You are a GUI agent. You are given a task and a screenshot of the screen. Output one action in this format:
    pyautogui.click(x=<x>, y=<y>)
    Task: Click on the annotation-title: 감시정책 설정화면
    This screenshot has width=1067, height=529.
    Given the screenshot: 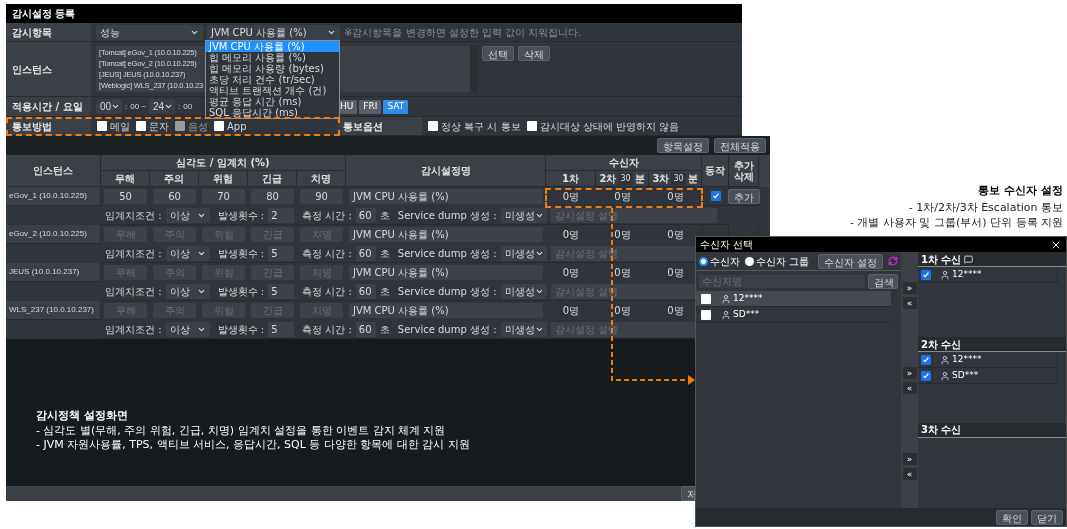 What is the action you would take?
    pyautogui.click(x=82, y=415)
    